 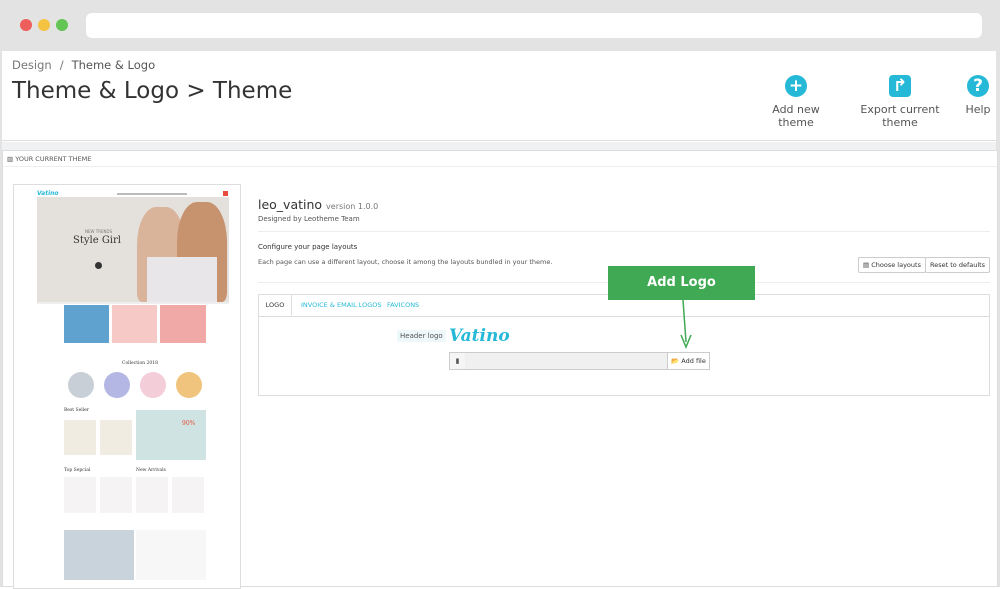 I want to click on add-file-label: Add file, so click(x=693, y=361).